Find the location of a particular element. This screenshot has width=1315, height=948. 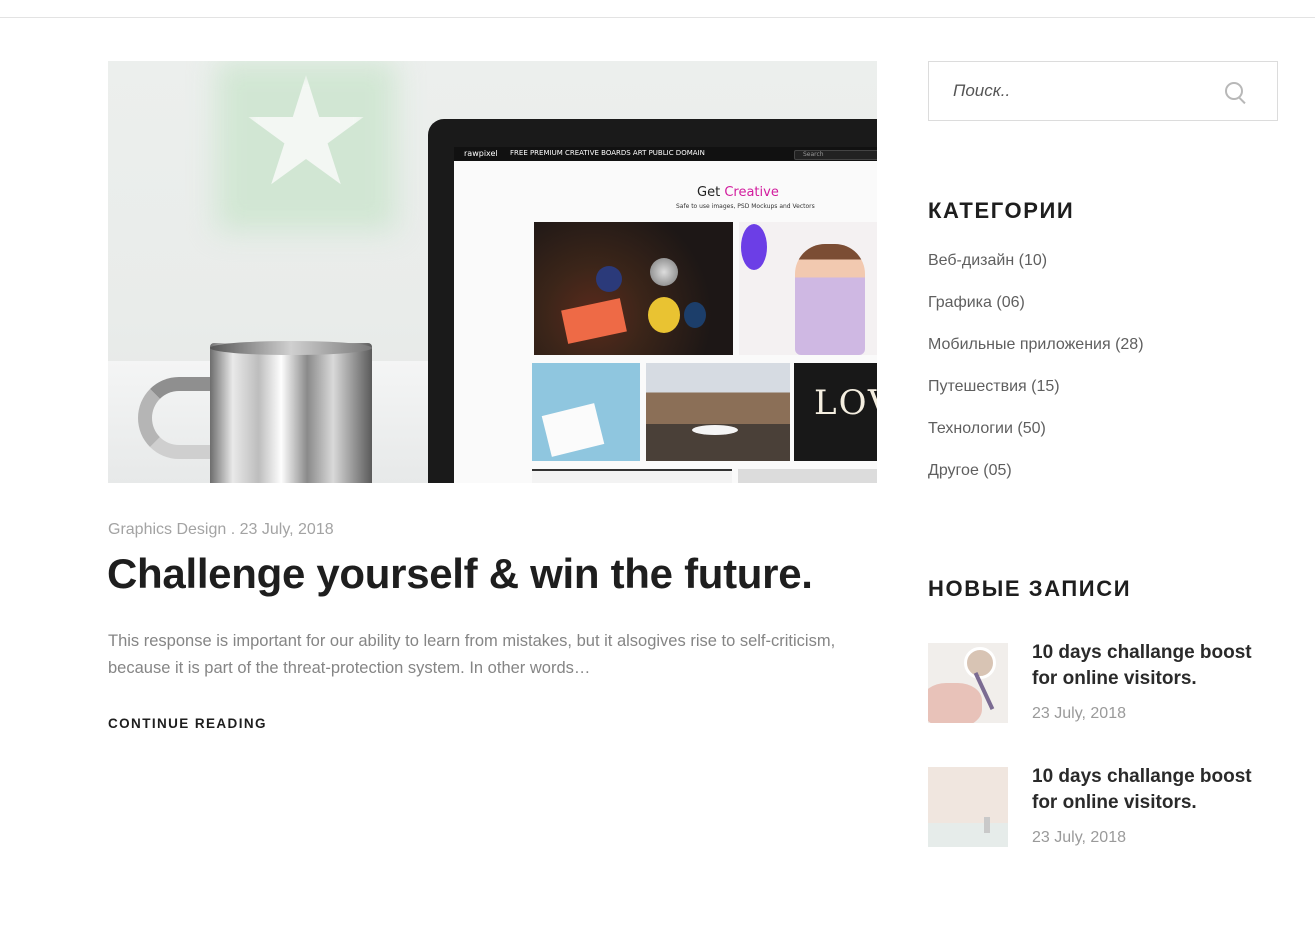

search-icon is located at coordinates (1236, 93).